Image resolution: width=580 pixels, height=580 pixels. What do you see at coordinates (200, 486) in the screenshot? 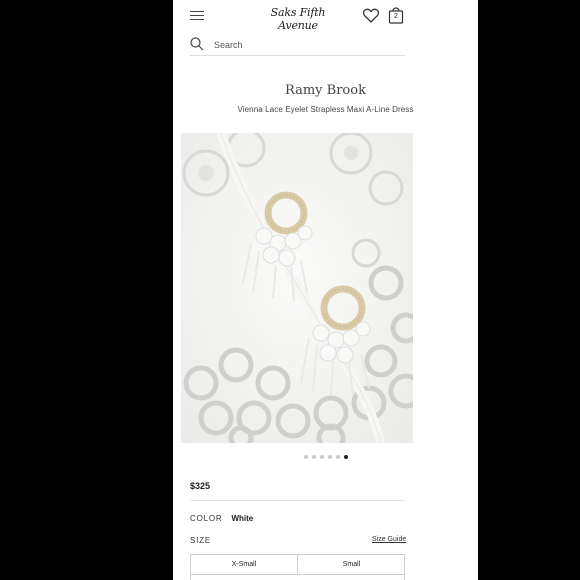
I see `product-price: $325` at bounding box center [200, 486].